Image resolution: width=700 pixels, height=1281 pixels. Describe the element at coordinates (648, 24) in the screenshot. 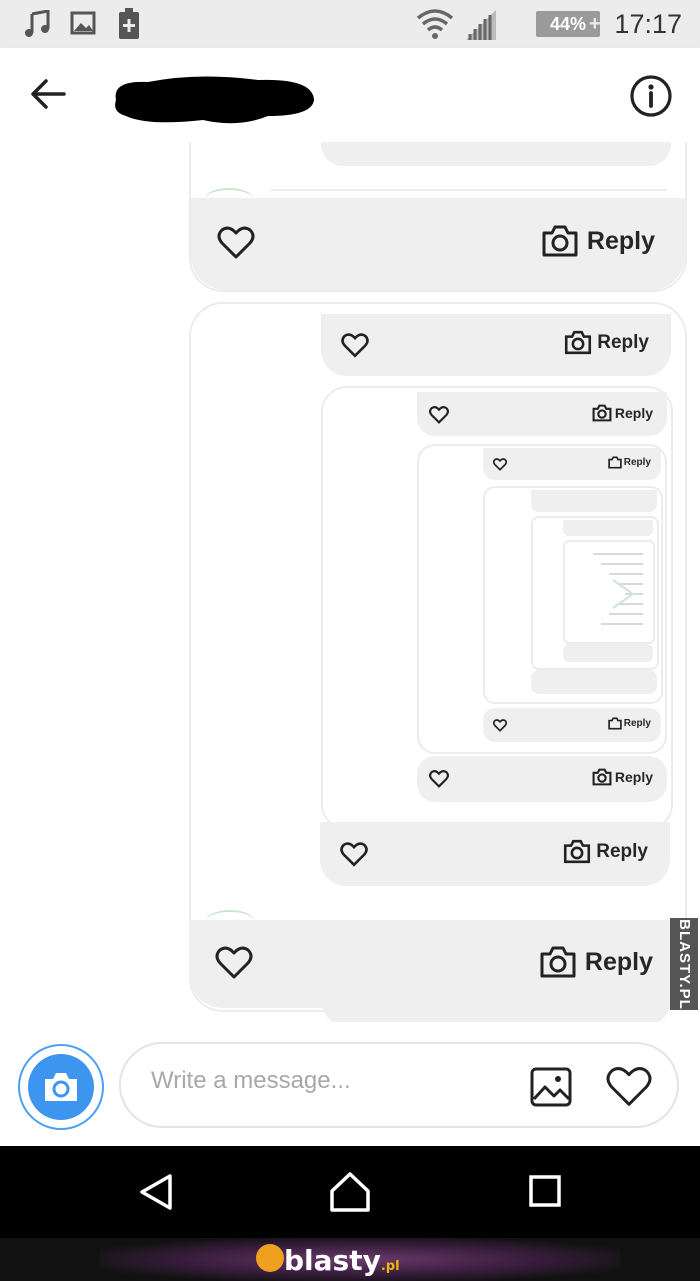

I see `clock: 17:17` at that location.